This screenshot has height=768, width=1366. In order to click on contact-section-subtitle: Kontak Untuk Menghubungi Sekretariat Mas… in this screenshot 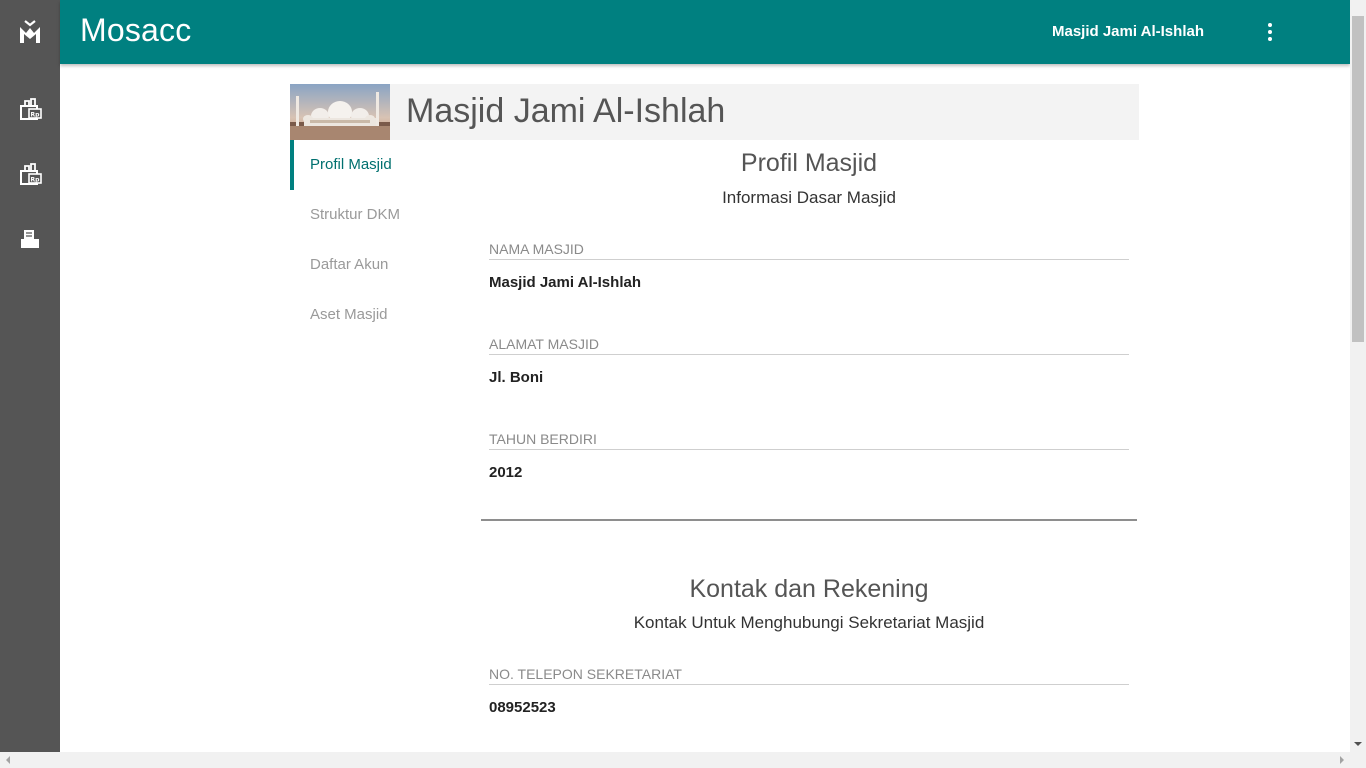, I will do `click(809, 622)`.